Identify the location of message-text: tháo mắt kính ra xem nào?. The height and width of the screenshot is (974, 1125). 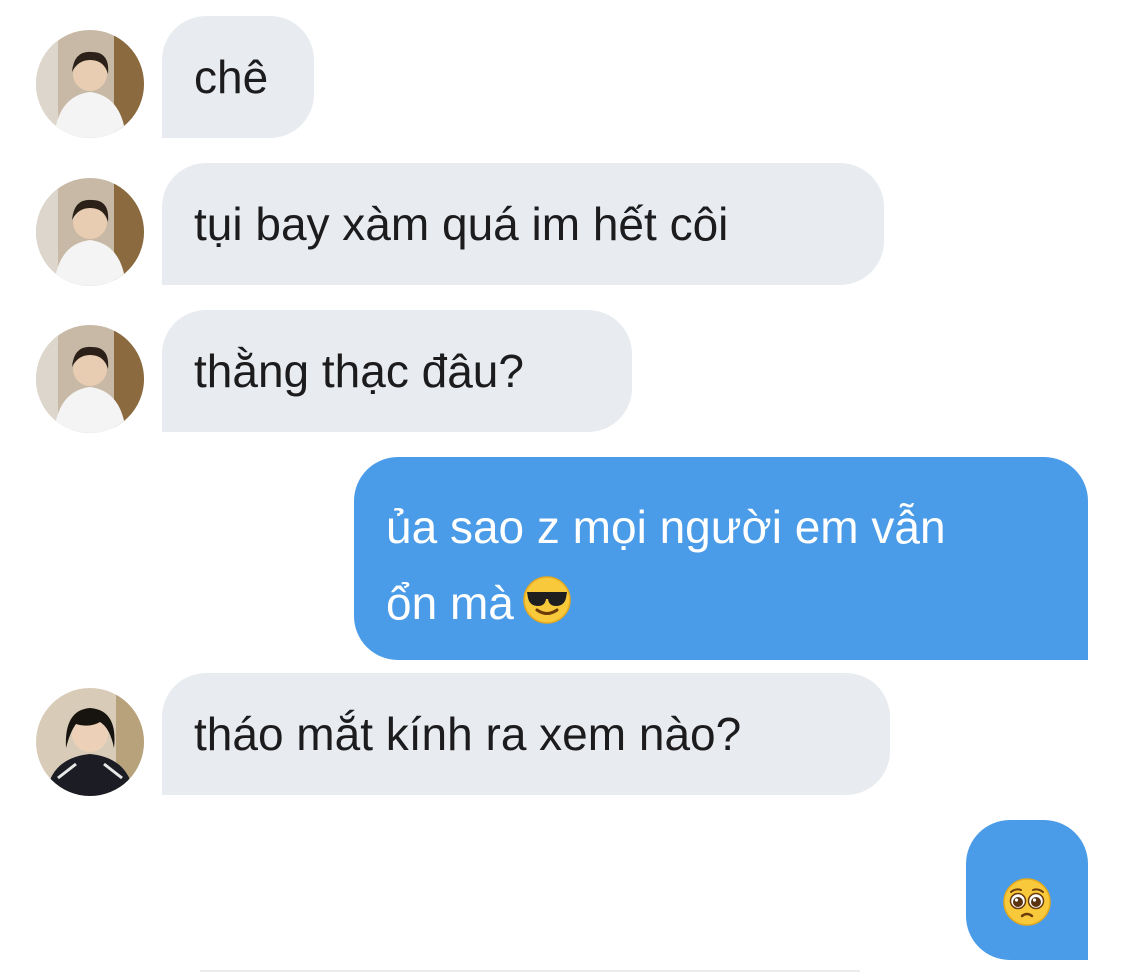
(468, 734).